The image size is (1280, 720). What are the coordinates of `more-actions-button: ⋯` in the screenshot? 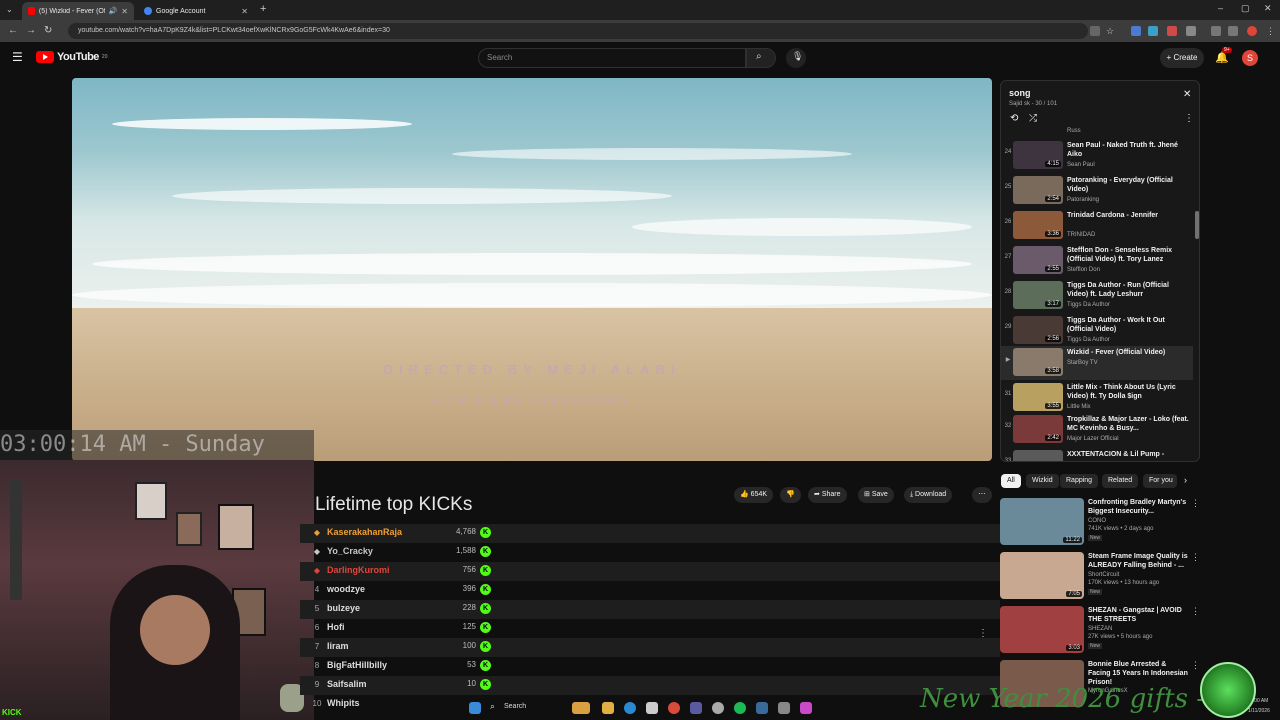 It's located at (982, 495).